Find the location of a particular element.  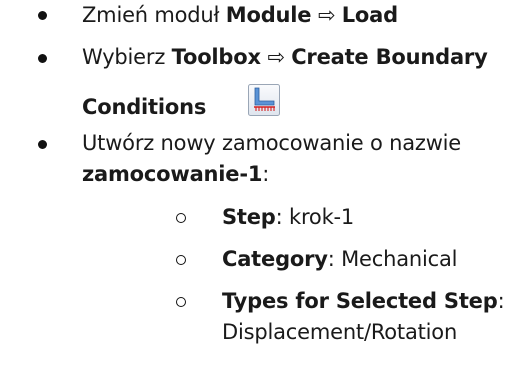

list-item-create-fixture-cont: zamocowanie-1: is located at coordinates (175, 174).